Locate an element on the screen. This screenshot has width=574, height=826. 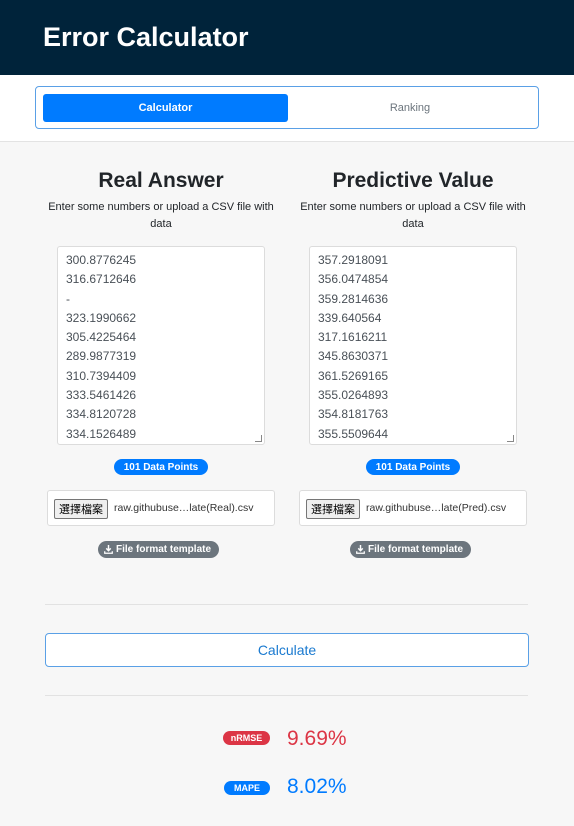
real-value-line: 334.8120728 is located at coordinates (101, 414).